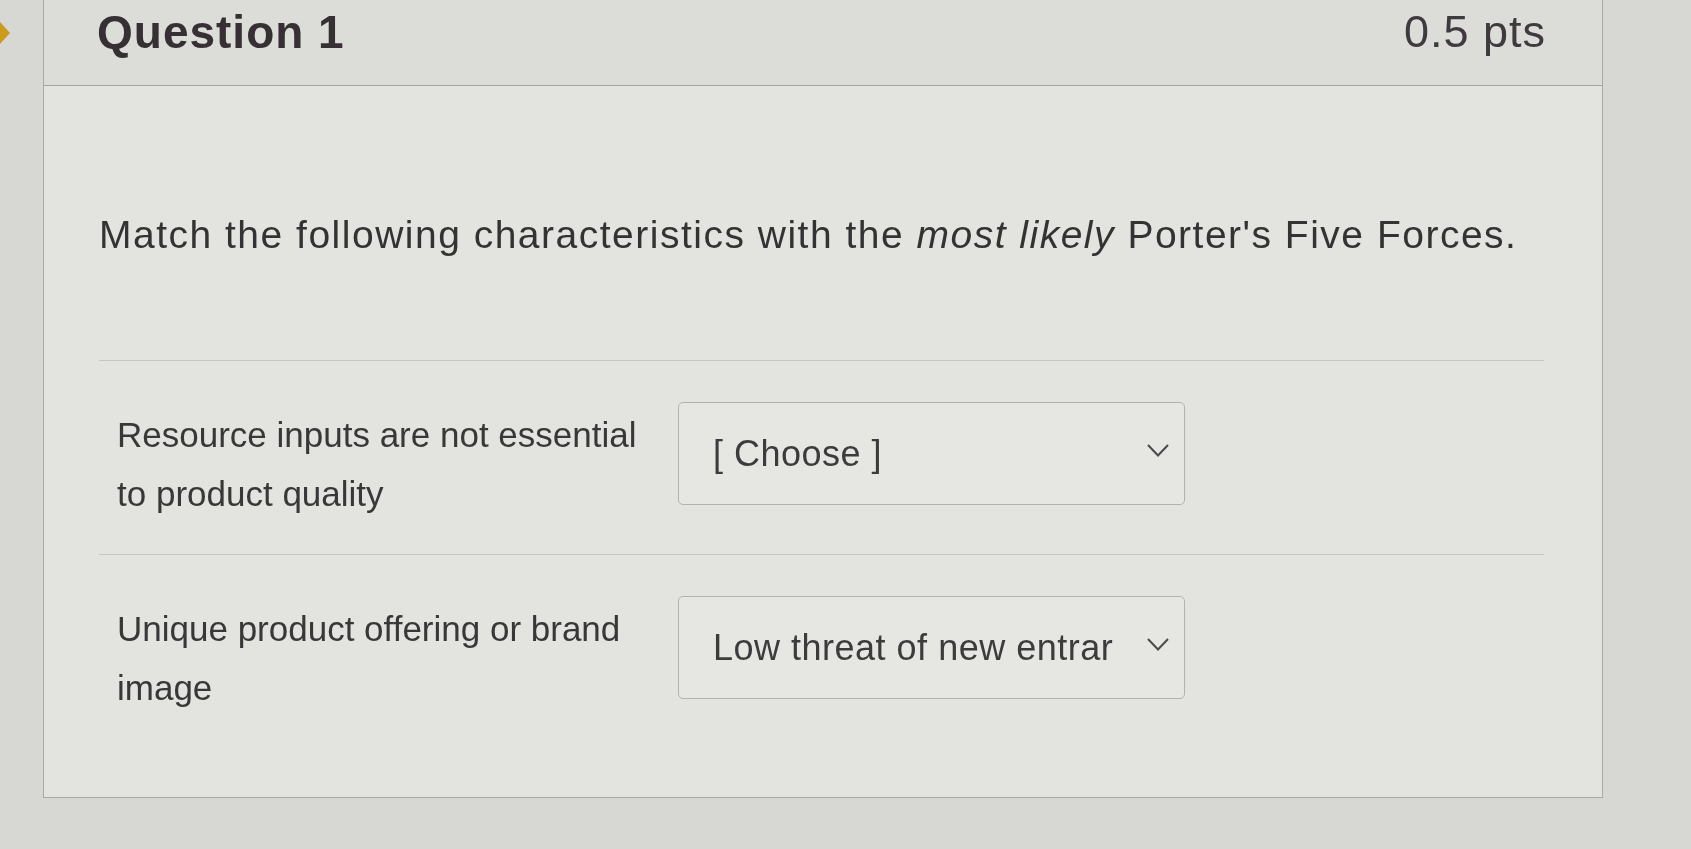 The height and width of the screenshot is (849, 1691). I want to click on answer-dropdown: [ Choose ], so click(931, 453).